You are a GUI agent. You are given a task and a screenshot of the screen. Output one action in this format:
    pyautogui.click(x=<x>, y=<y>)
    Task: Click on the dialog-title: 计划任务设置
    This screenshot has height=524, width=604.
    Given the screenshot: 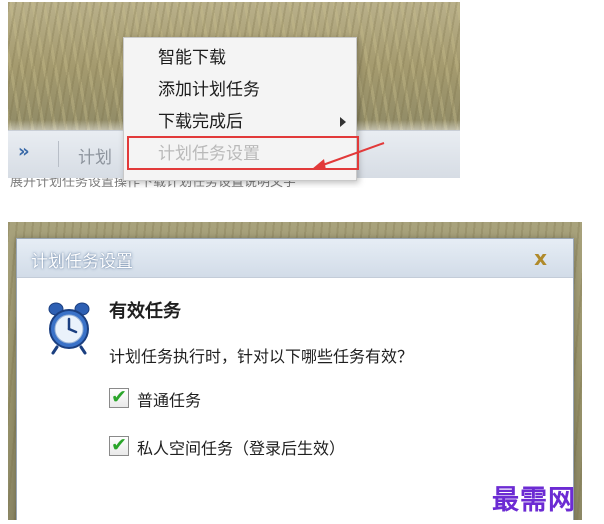 What is the action you would take?
    pyautogui.click(x=82, y=262)
    